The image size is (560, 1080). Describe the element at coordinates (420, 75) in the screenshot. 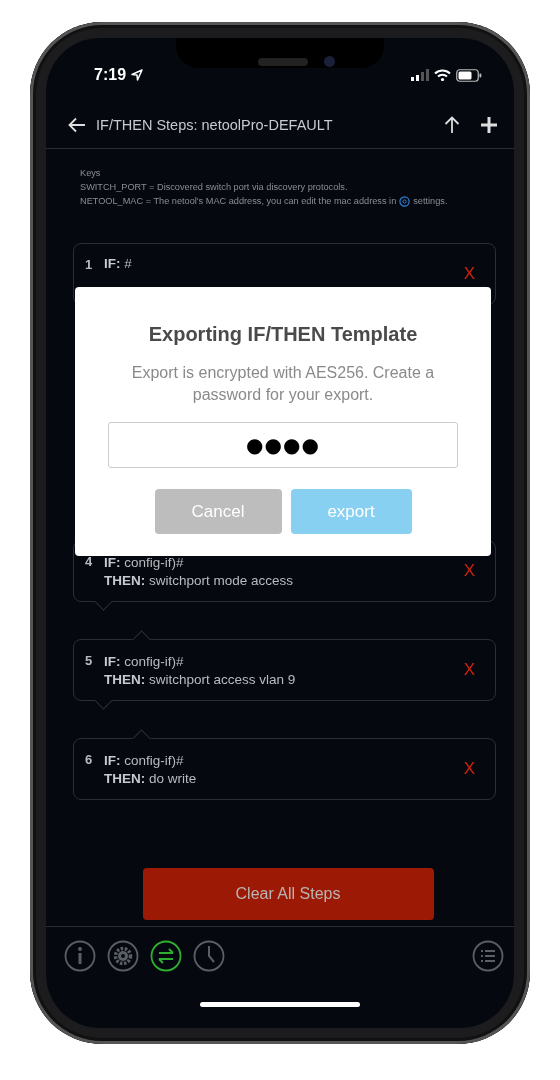

I see `signal-icon` at that location.